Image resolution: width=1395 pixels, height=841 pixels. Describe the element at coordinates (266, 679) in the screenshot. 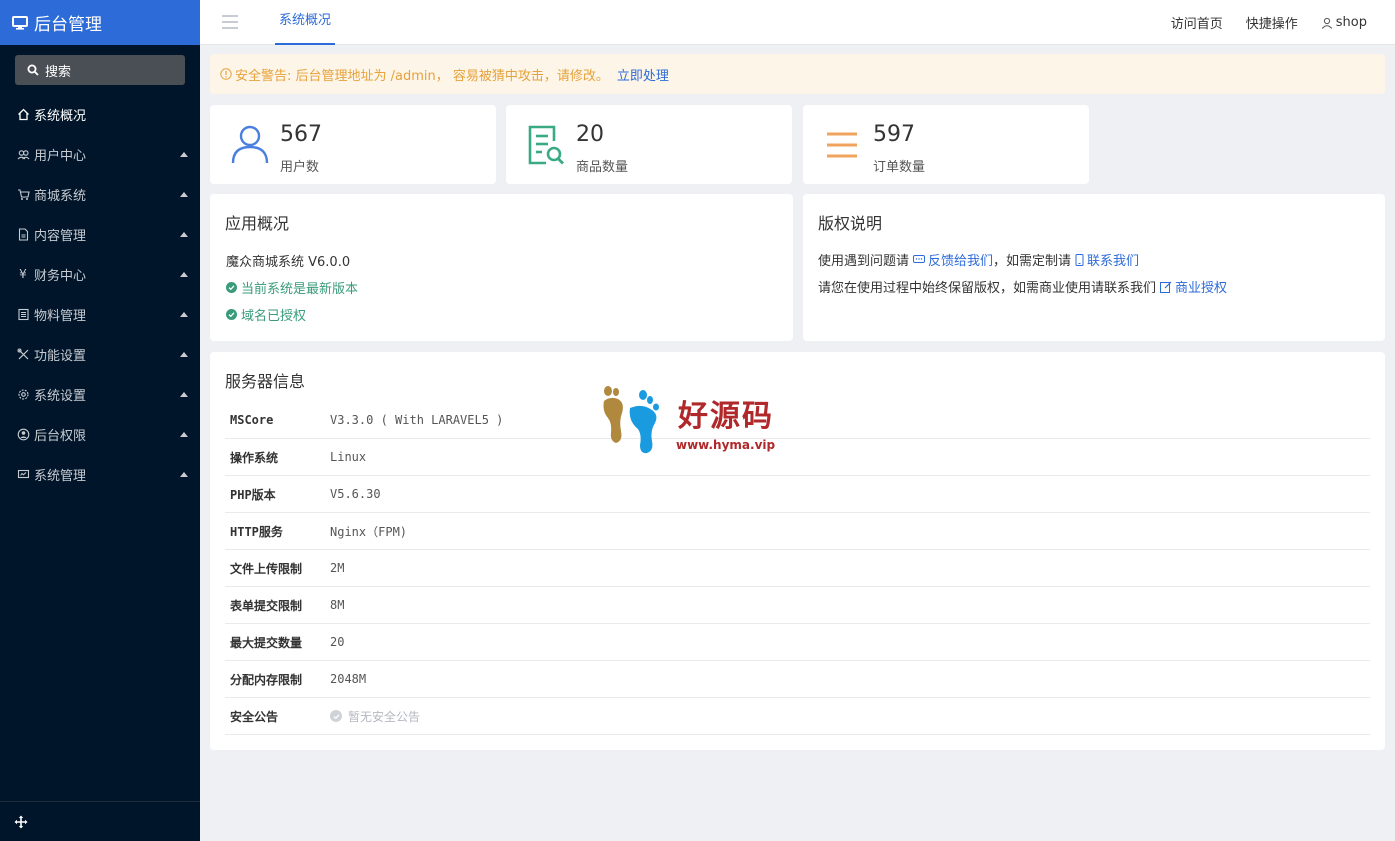

I see `row-key: 分配内存限制` at that location.